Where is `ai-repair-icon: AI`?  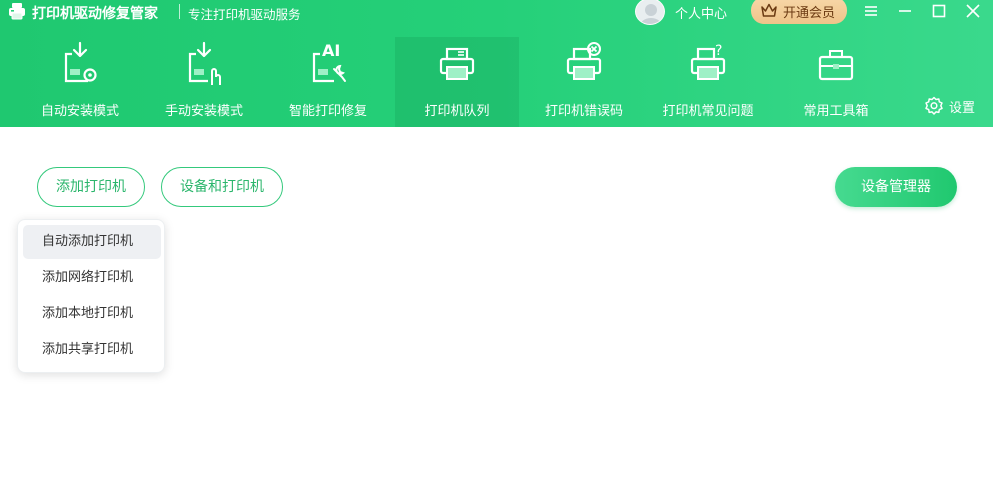
ai-repair-icon: AI is located at coordinates (329, 62).